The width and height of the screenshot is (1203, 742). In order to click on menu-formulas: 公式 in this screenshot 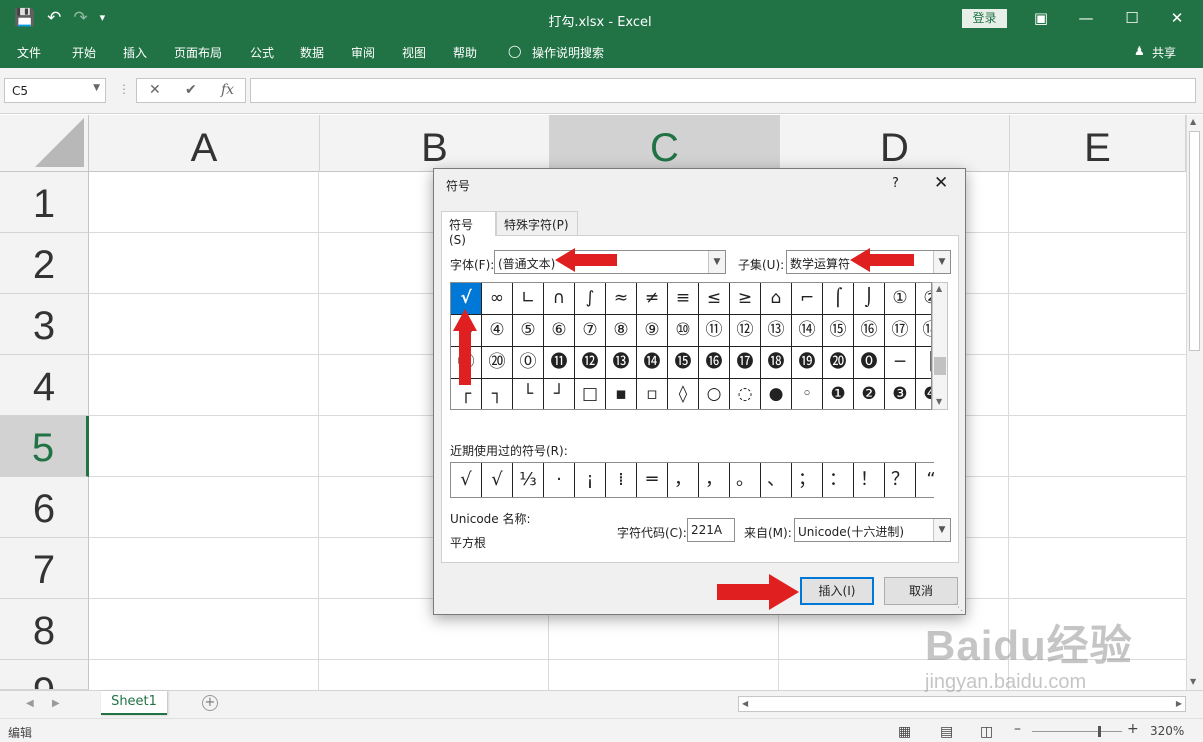, I will do `click(262, 52)`.